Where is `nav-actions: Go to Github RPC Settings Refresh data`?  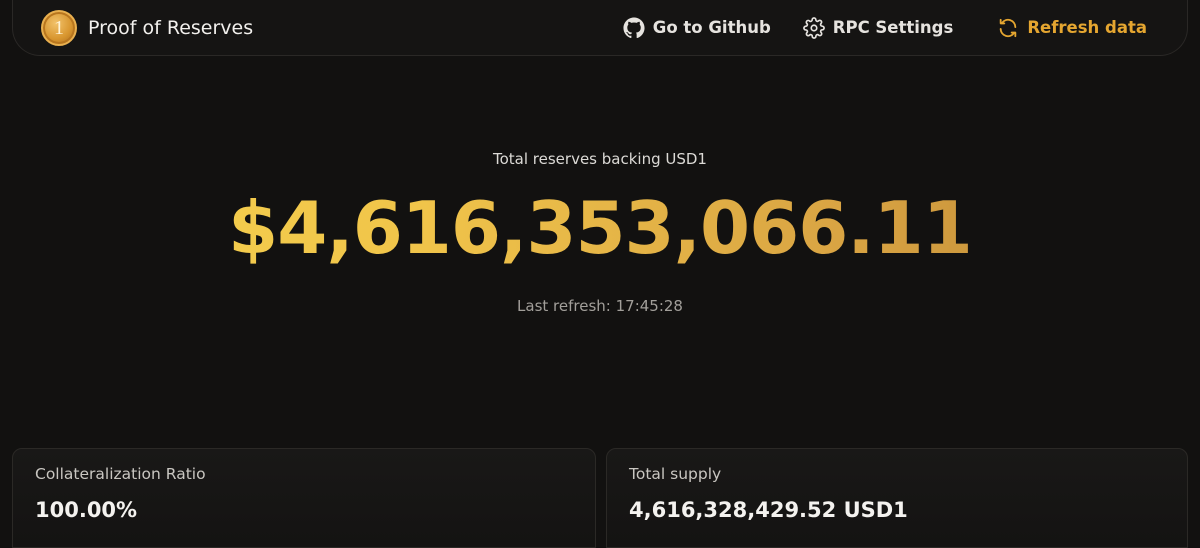
nav-actions: Go to Github RPC Settings Refresh data is located at coordinates (885, 27).